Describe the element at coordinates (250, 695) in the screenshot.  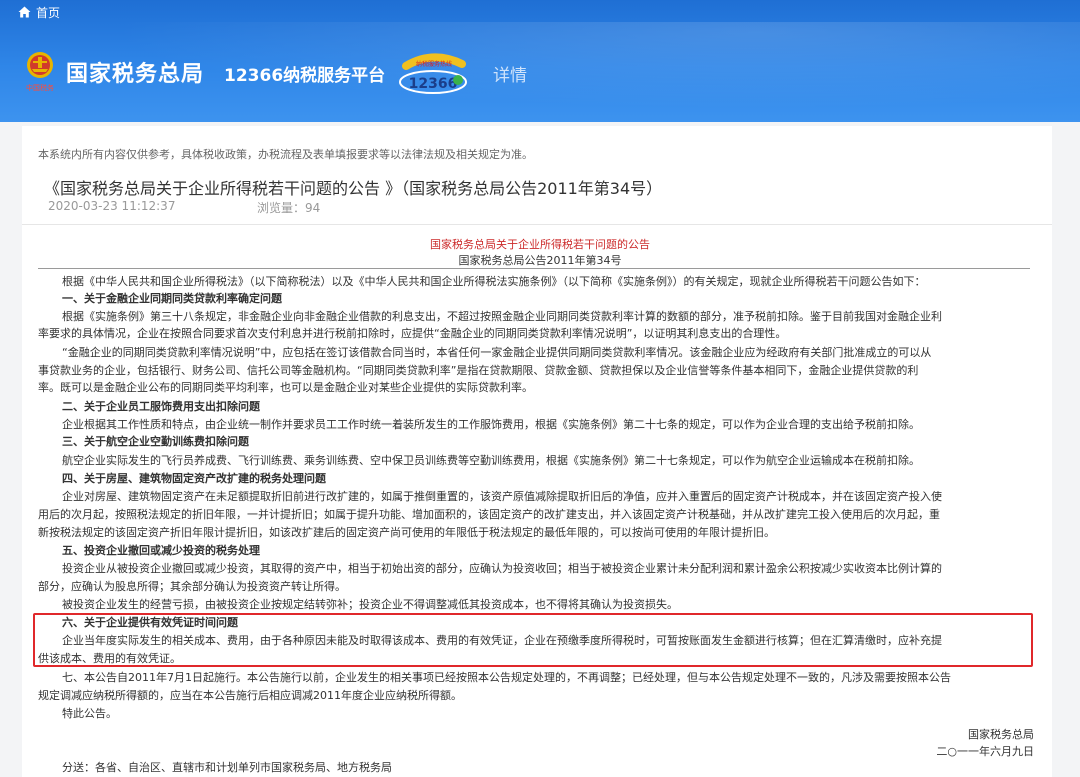
I see `body-line: 规定调减应纳税所得额的，应当在本公告施行后相应调减2011年度企业应纳税所得额。` at that location.